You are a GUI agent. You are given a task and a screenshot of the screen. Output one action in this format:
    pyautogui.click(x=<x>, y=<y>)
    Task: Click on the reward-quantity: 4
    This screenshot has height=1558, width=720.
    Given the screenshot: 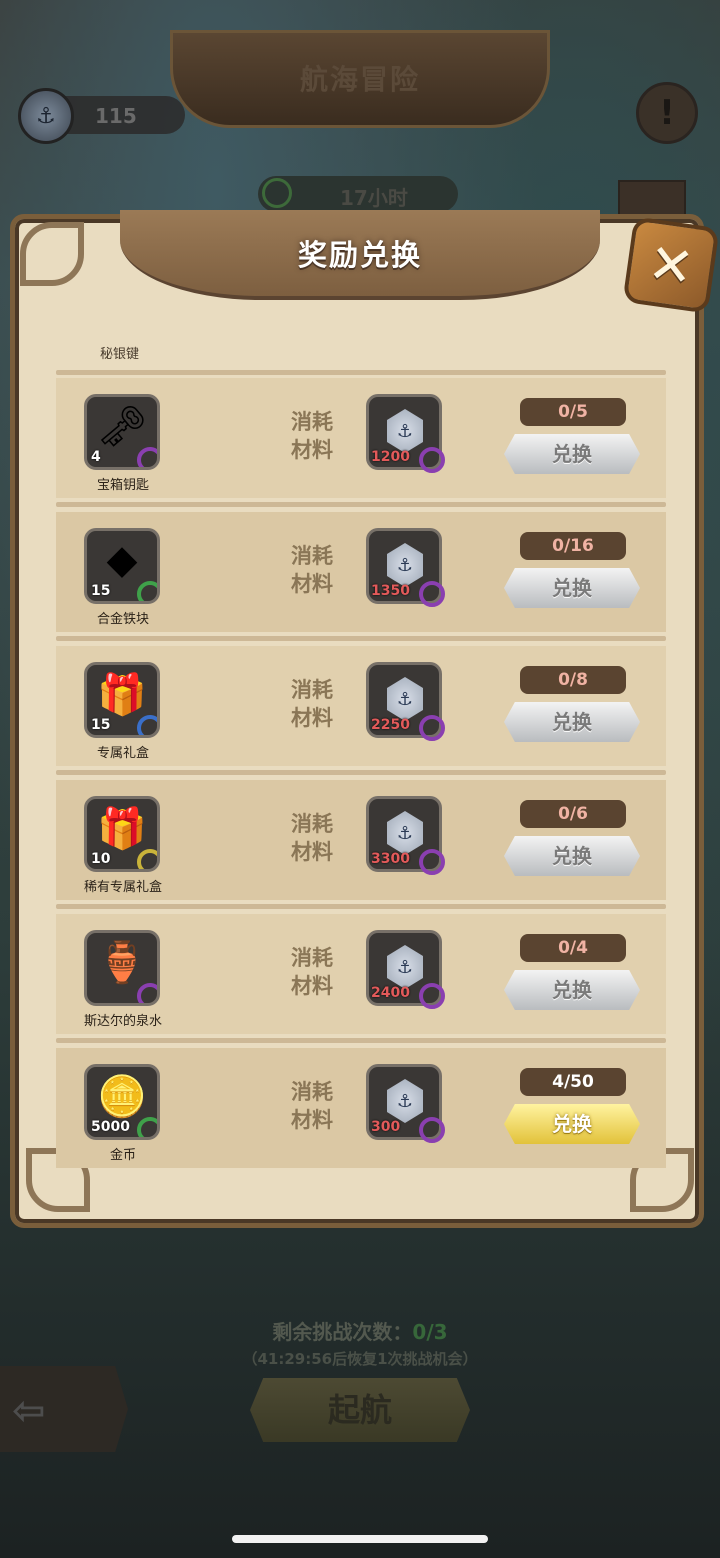 What is the action you would take?
    pyautogui.click(x=96, y=457)
    